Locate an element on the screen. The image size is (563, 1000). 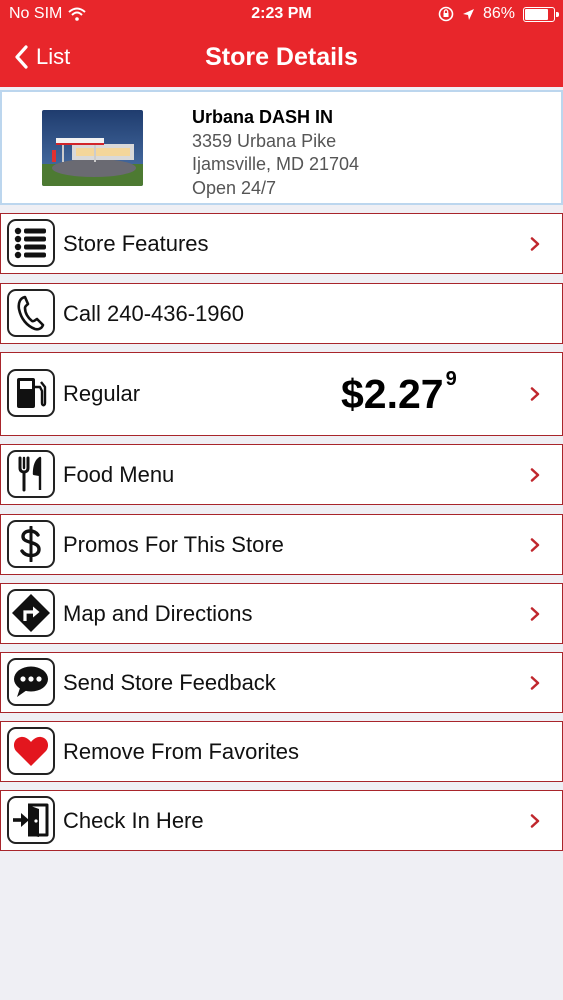
directions-icon is located at coordinates (31, 613).